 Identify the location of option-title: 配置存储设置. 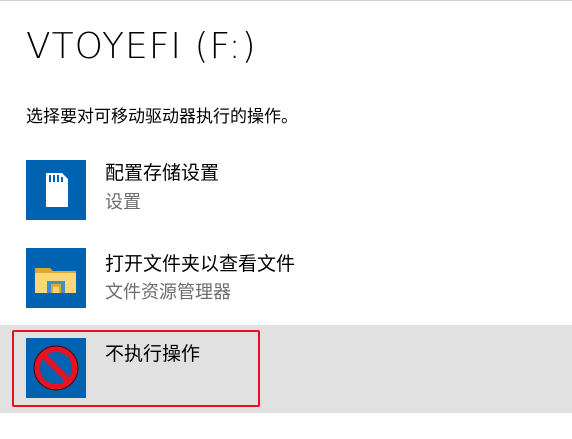
(162, 173).